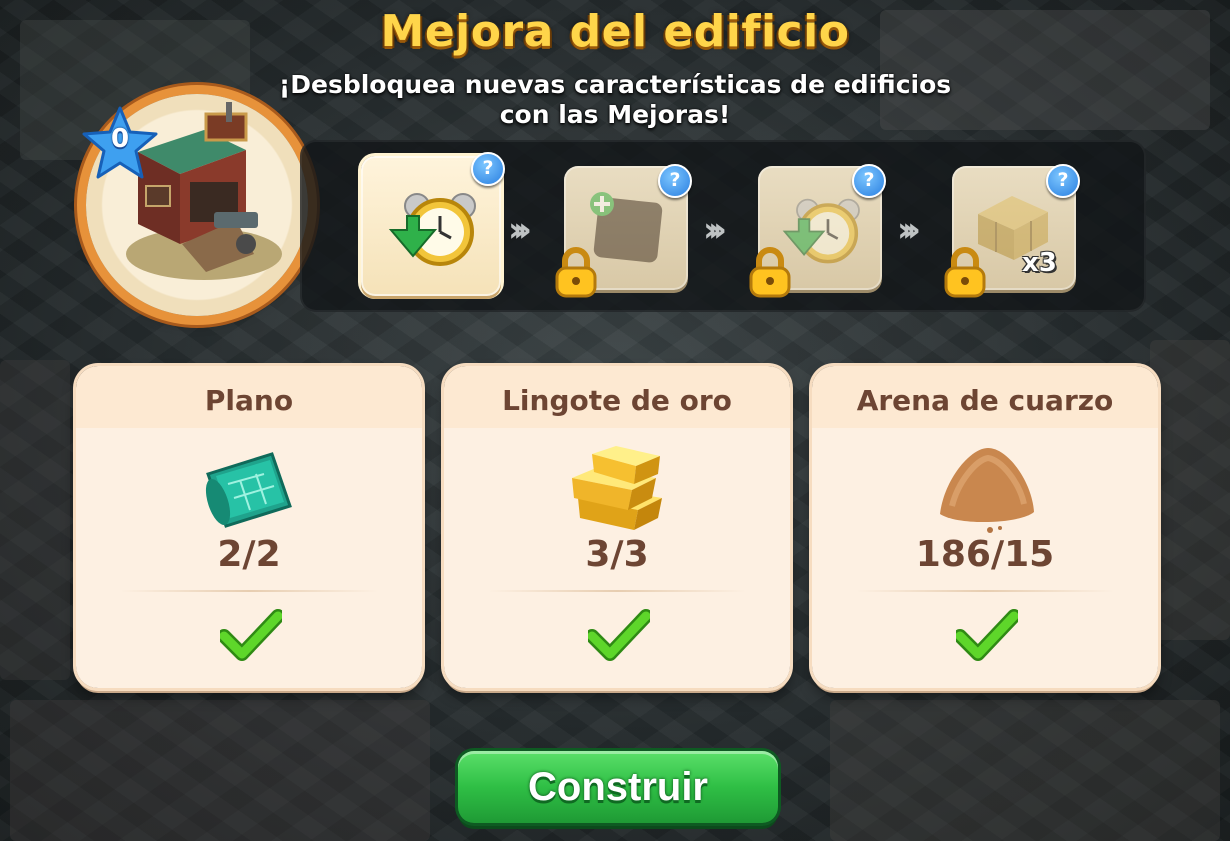 The image size is (1230, 841). What do you see at coordinates (615, 114) in the screenshot?
I see `subtitle-line: con las Mejoras!` at bounding box center [615, 114].